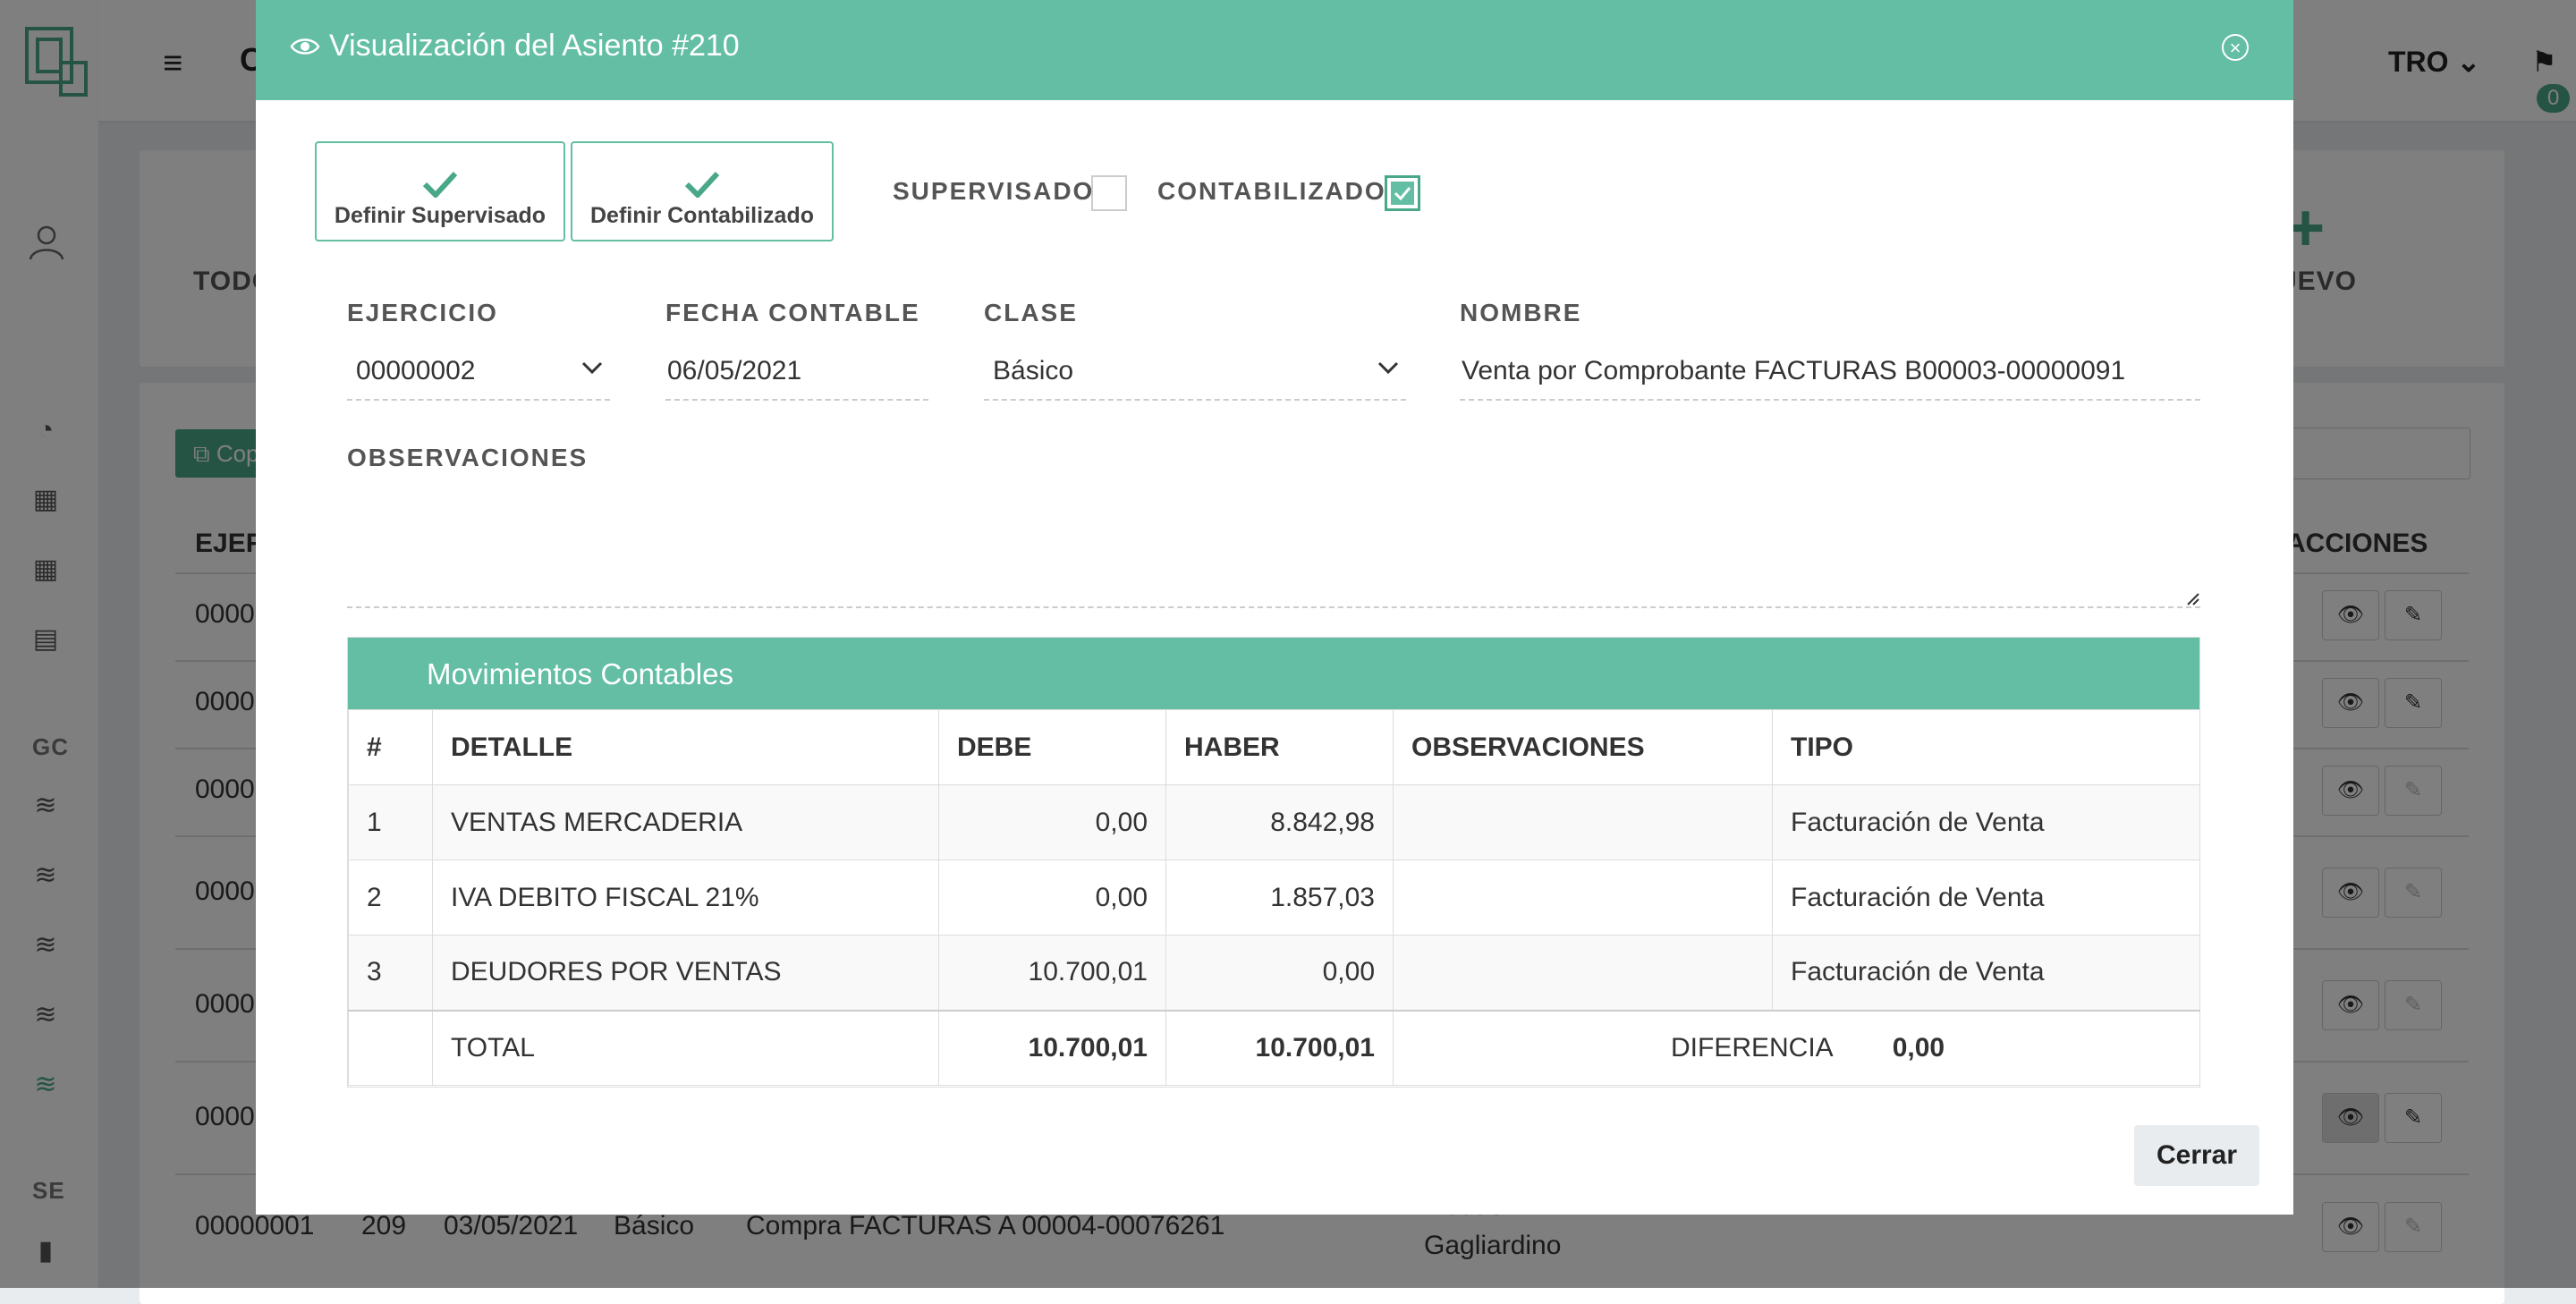  I want to click on supervisado-checkbox, so click(1109, 193).